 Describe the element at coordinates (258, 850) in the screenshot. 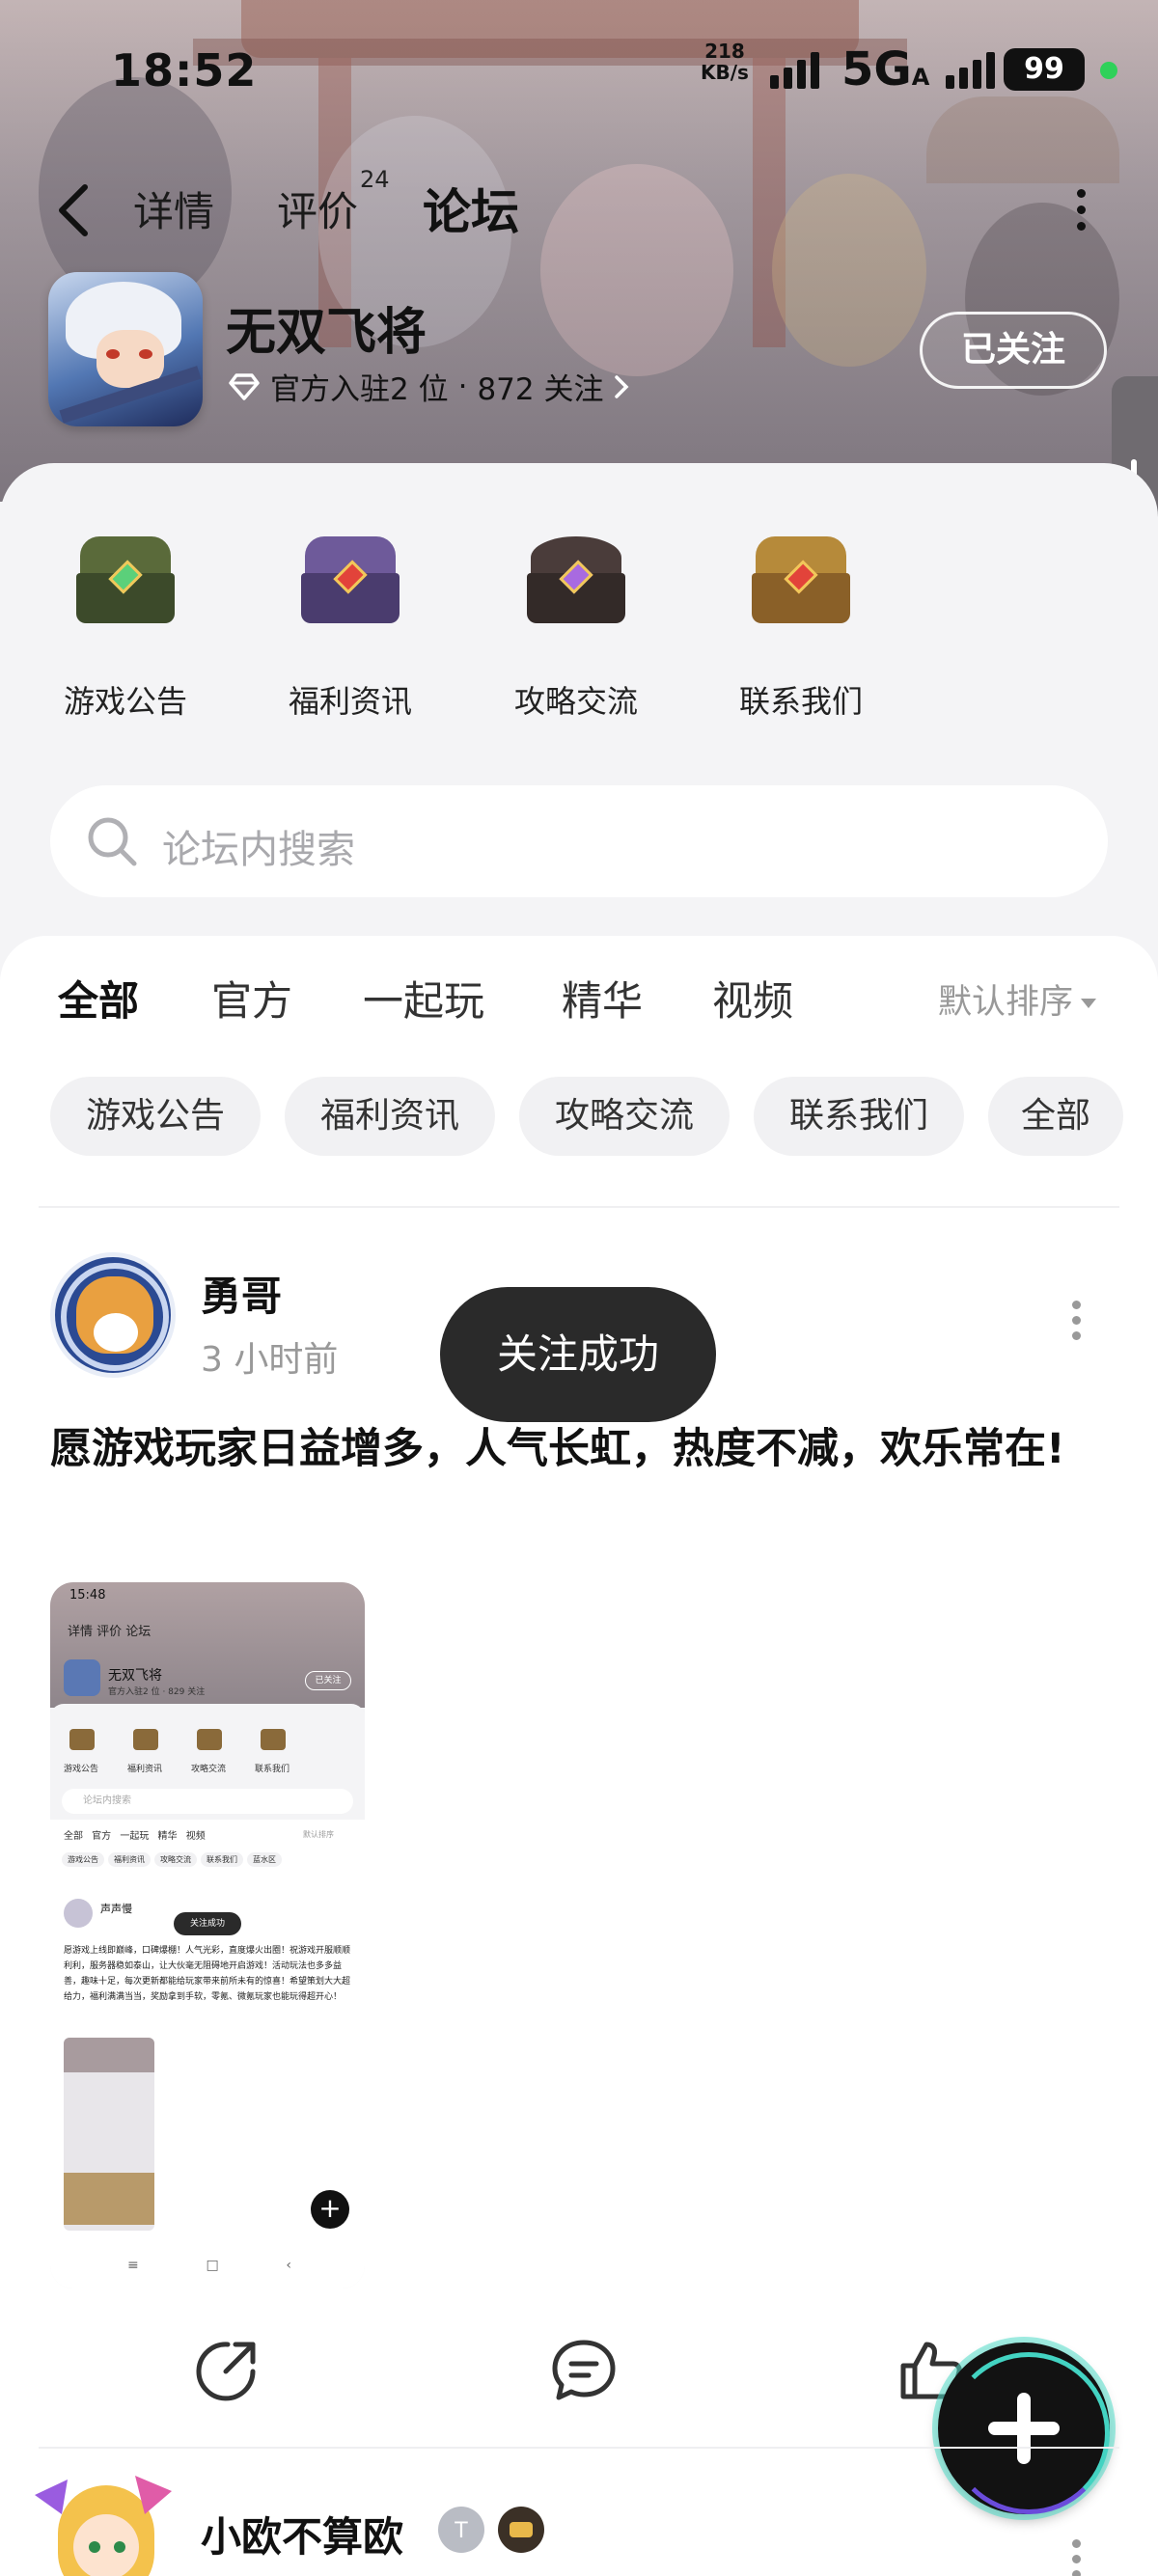

I see `search-placeholder: 论坛内搜索` at that location.